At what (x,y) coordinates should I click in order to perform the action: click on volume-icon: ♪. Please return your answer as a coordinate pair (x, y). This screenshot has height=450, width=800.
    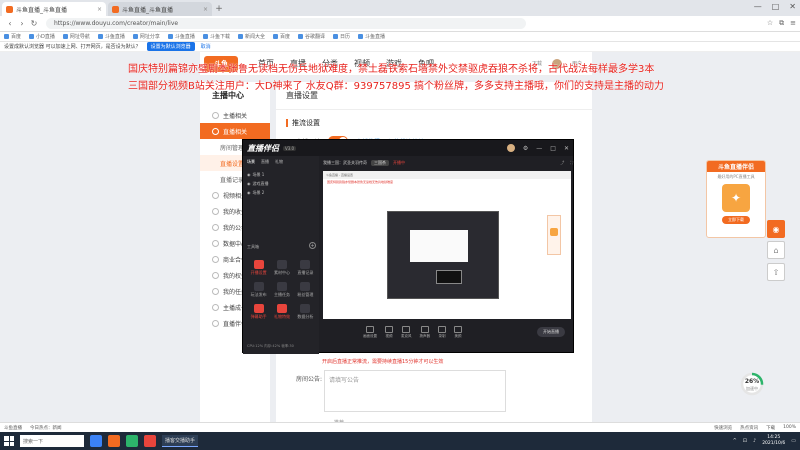
    Looking at the image, I should click on (754, 441).